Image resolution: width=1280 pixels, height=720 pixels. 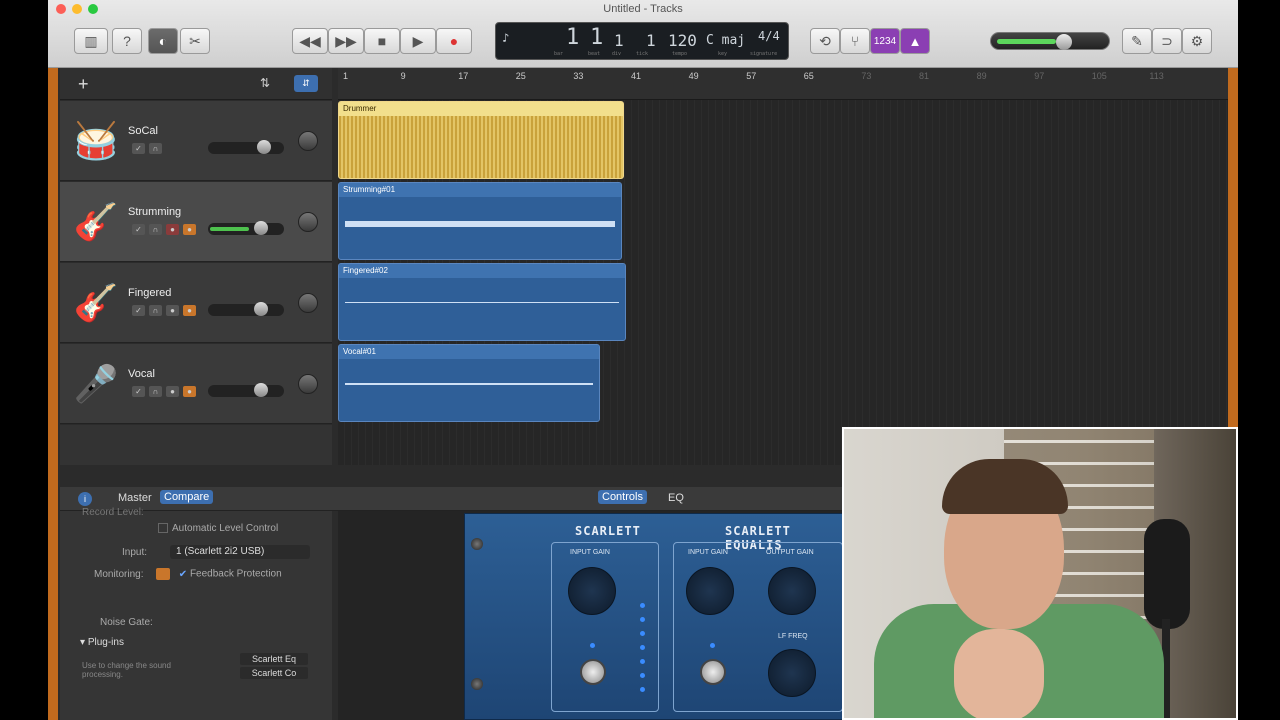 What do you see at coordinates (229, 229) in the screenshot?
I see `track-level-meter` at bounding box center [229, 229].